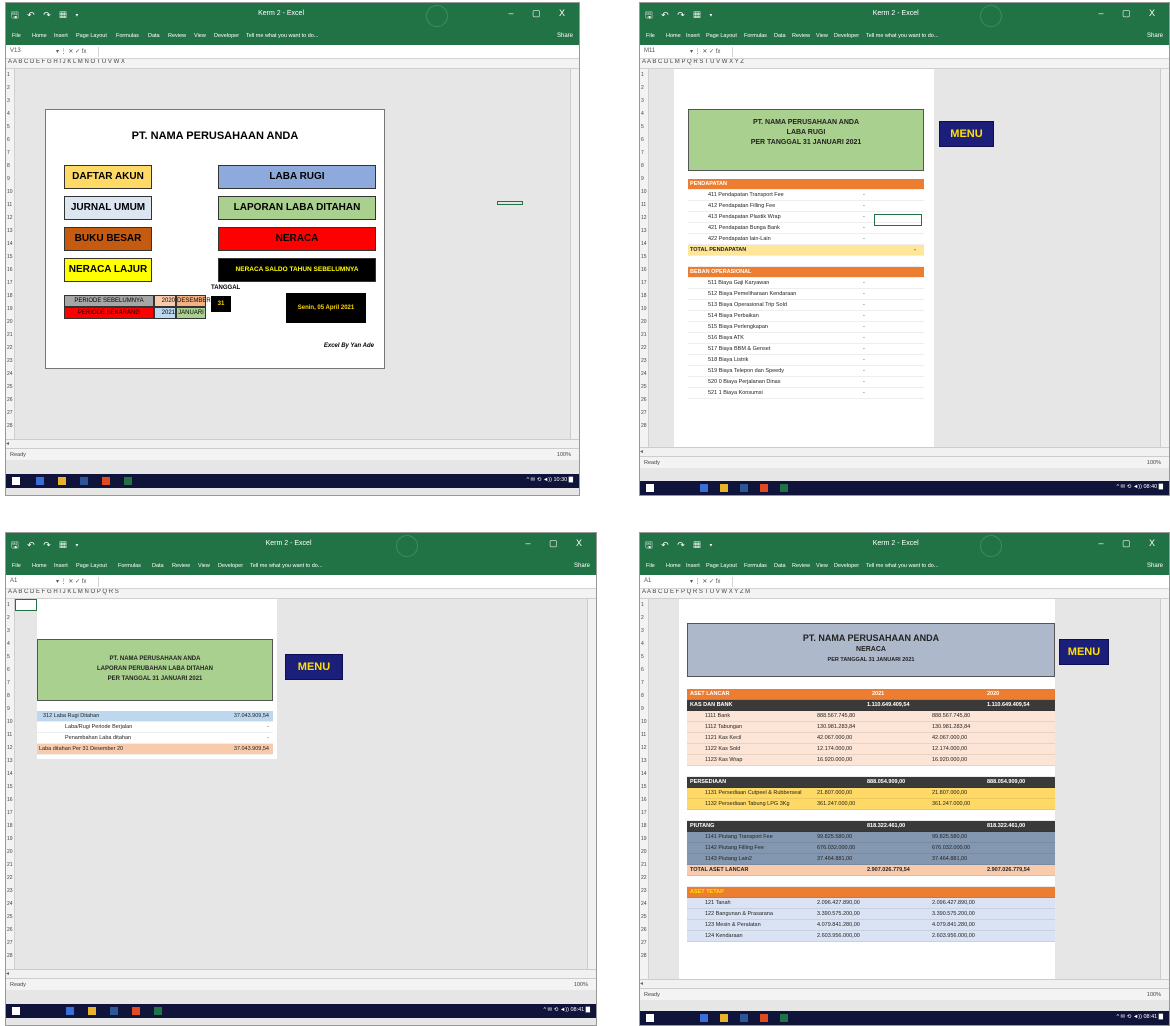 The width and height of the screenshot is (1170, 1026). Describe the element at coordinates (297, 177) in the screenshot. I see `menu-button-laba-rugi: LABA RUGI` at that location.